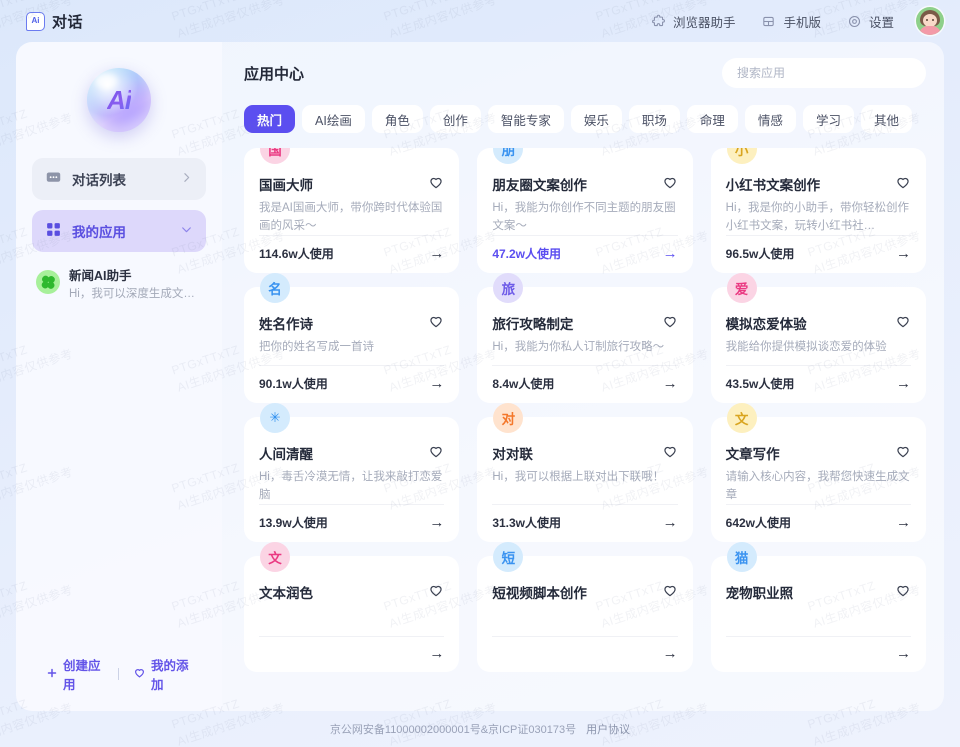 This screenshot has width=960, height=747. What do you see at coordinates (704, 22) in the screenshot?
I see `nav-browser-assistant-label: 浏览器助手` at bounding box center [704, 22].